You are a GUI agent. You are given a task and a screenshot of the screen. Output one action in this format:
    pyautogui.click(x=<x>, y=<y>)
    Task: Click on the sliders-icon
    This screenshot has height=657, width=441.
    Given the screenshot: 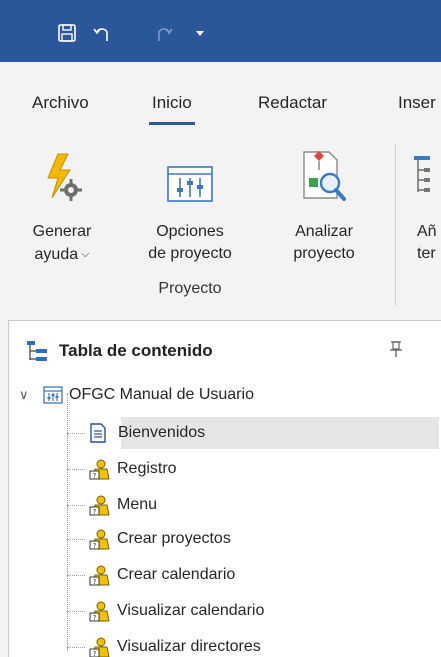 What is the action you would take?
    pyautogui.click(x=190, y=184)
    